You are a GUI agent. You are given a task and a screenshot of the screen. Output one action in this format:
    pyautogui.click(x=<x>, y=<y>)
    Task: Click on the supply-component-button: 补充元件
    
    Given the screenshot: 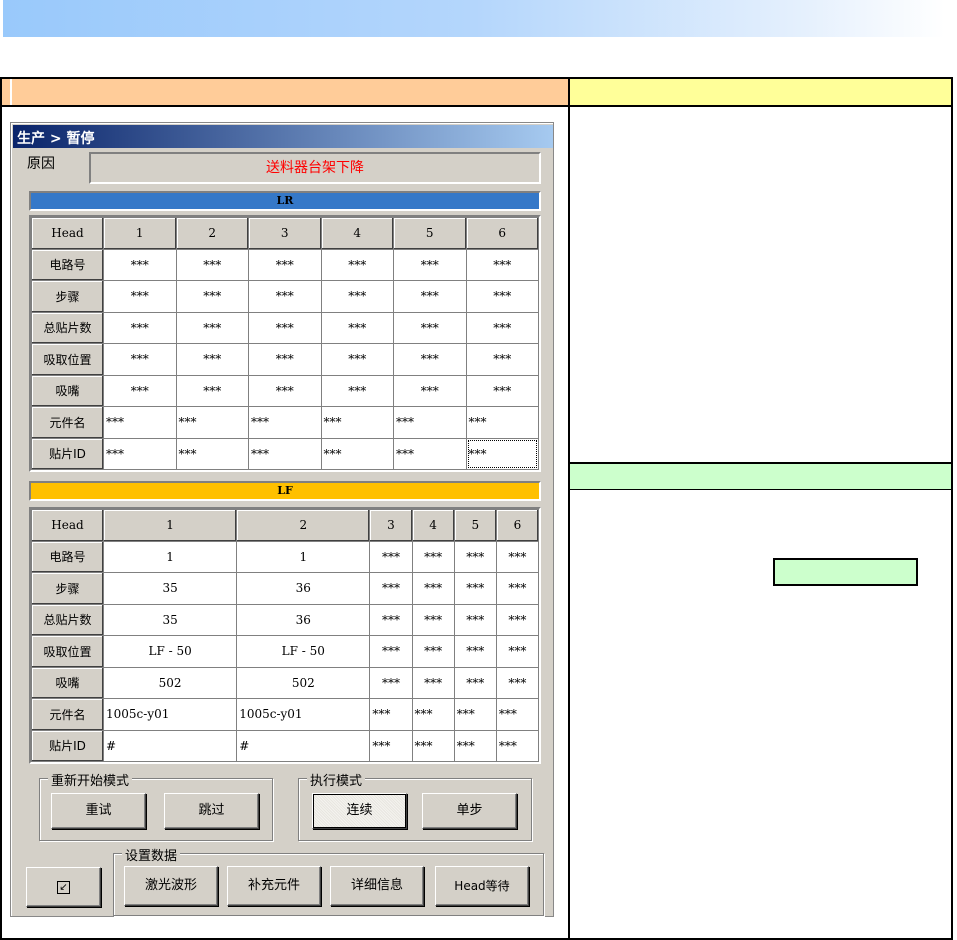 What is the action you would take?
    pyautogui.click(x=274, y=886)
    